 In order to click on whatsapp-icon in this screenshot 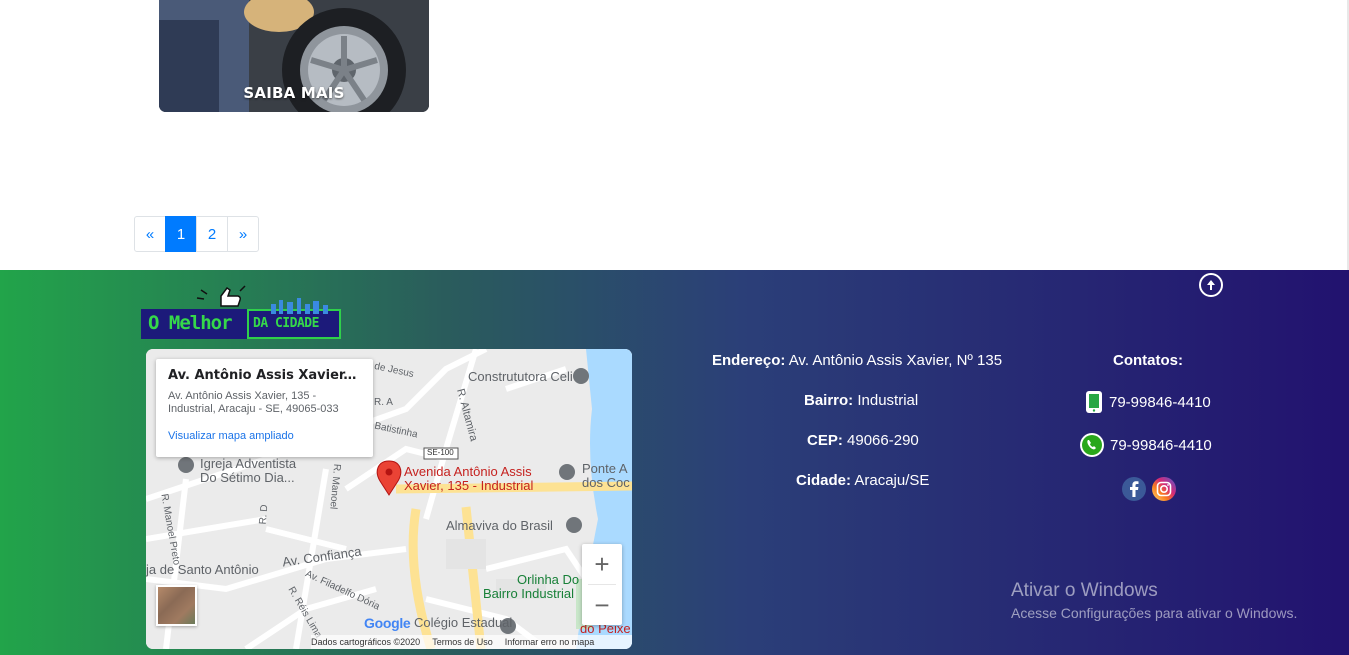, I will do `click(1092, 445)`.